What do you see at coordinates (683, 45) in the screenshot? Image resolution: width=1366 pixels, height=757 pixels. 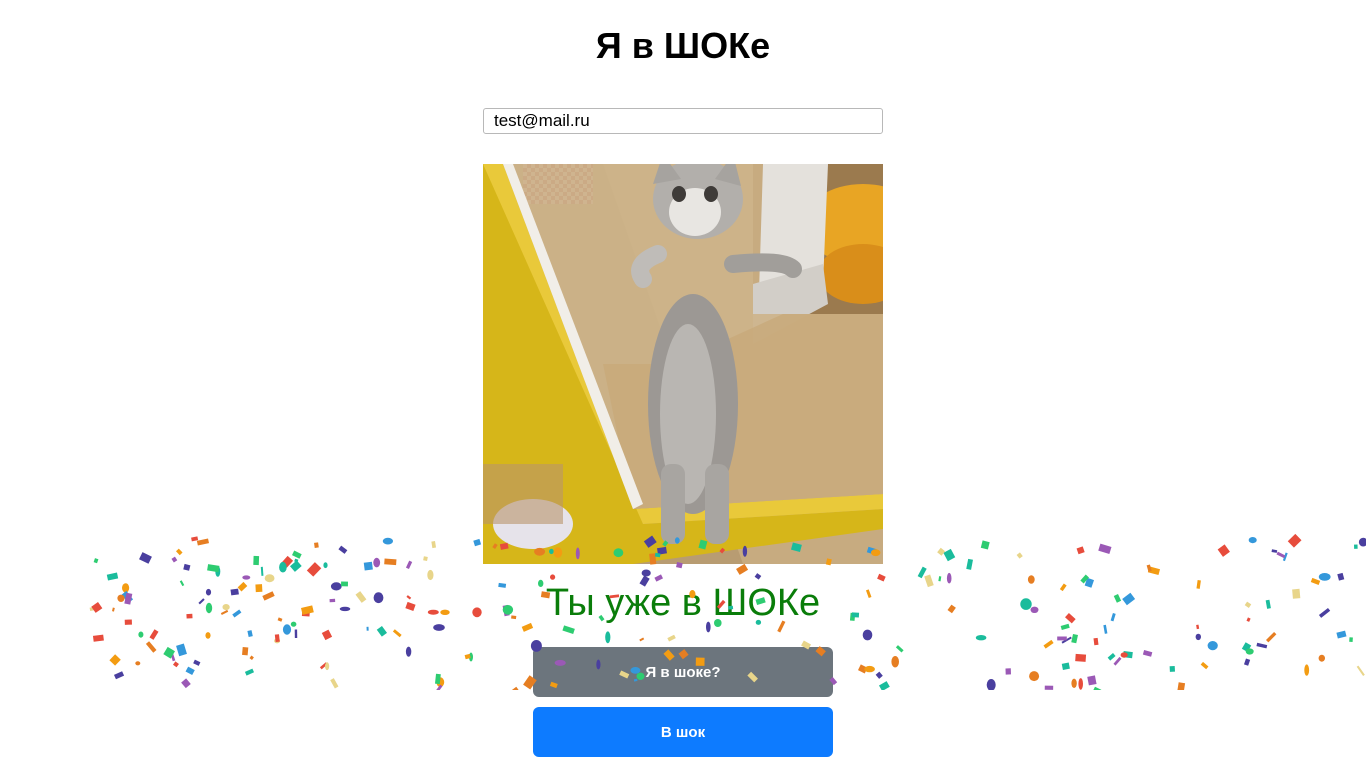 I see `page-title: Я в ШОКе` at bounding box center [683, 45].